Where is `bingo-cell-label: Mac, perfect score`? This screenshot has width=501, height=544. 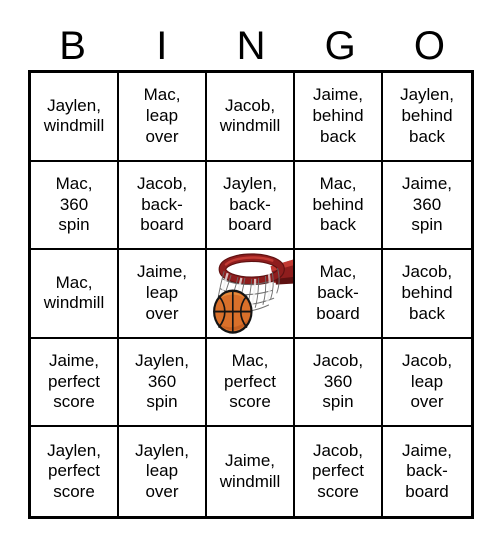 bingo-cell-label: Mac, perfect score is located at coordinates (250, 381).